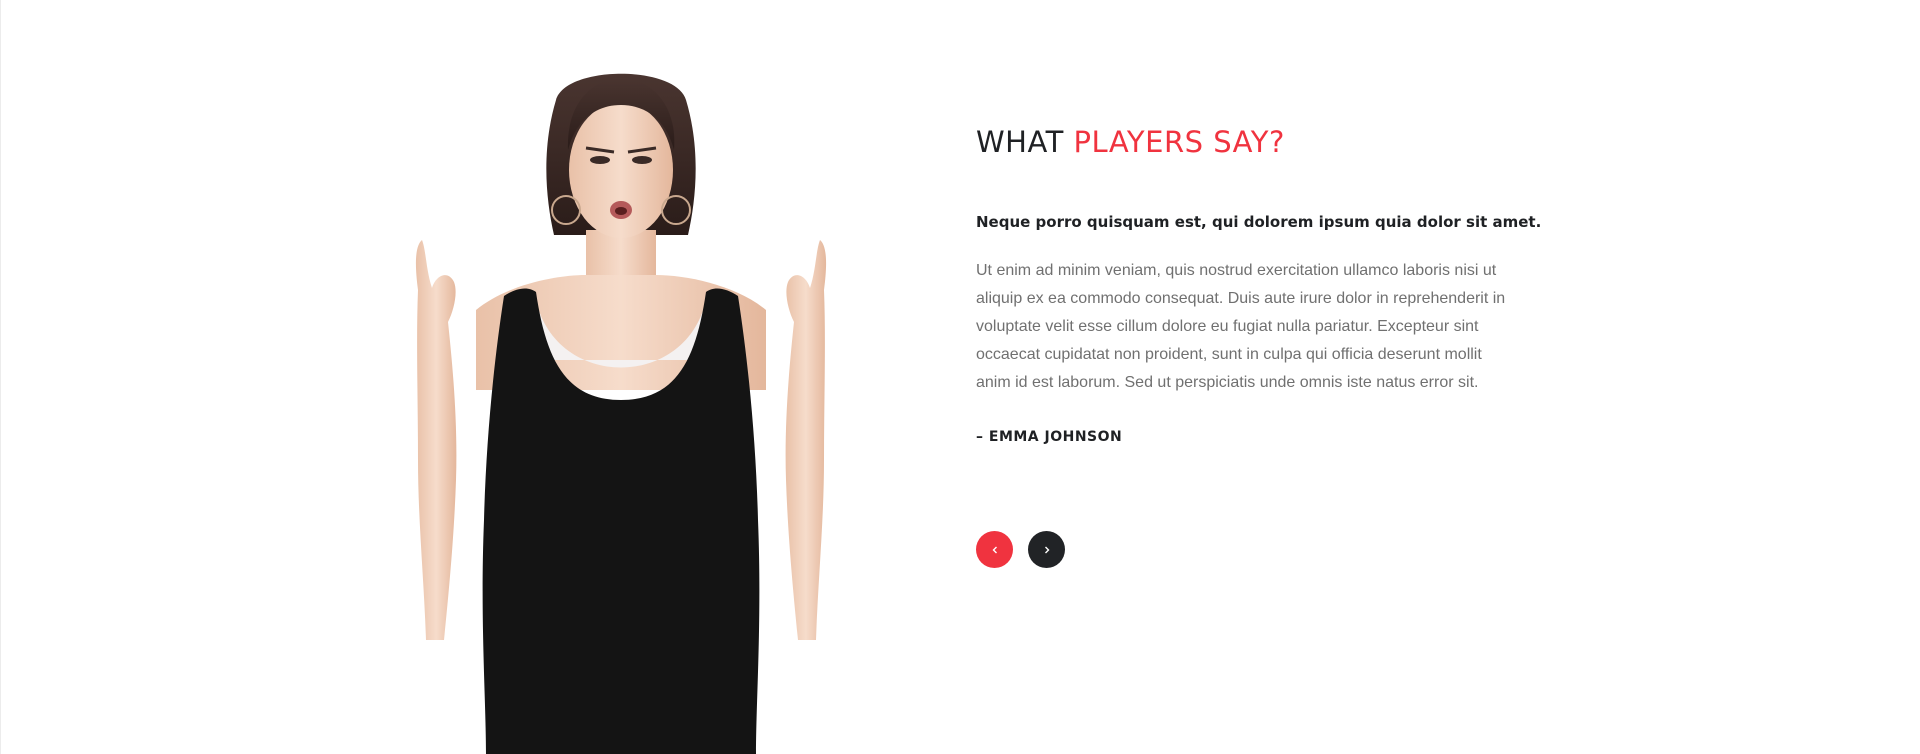  I want to click on chevron-right-icon, so click(1046, 549).